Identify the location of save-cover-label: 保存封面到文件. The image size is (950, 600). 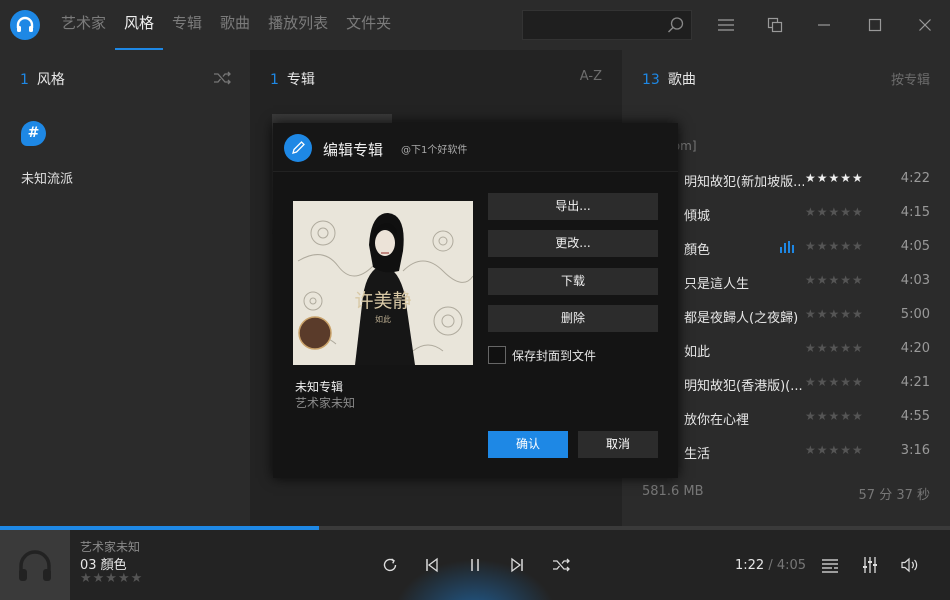
(554, 355).